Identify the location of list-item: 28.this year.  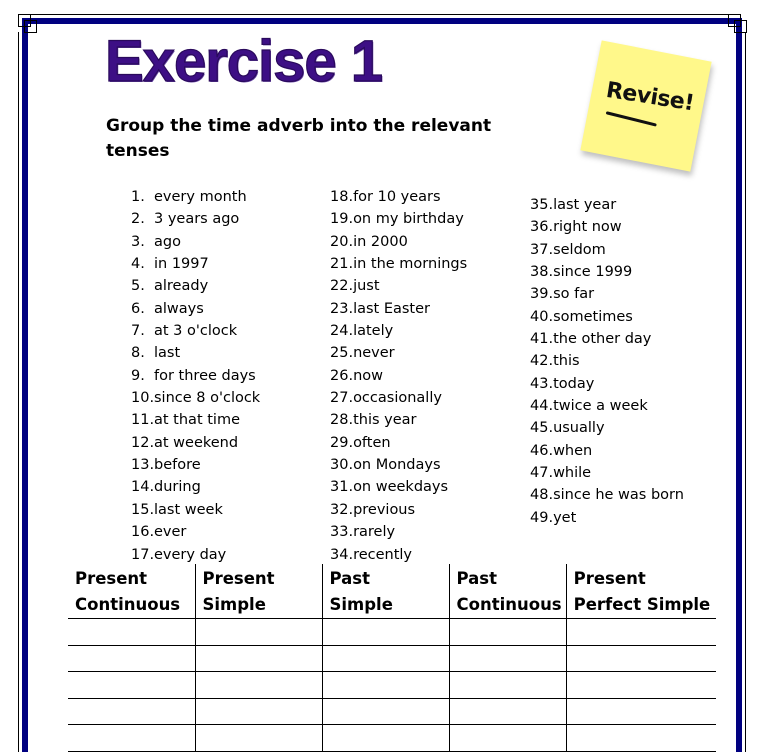
(398, 420).